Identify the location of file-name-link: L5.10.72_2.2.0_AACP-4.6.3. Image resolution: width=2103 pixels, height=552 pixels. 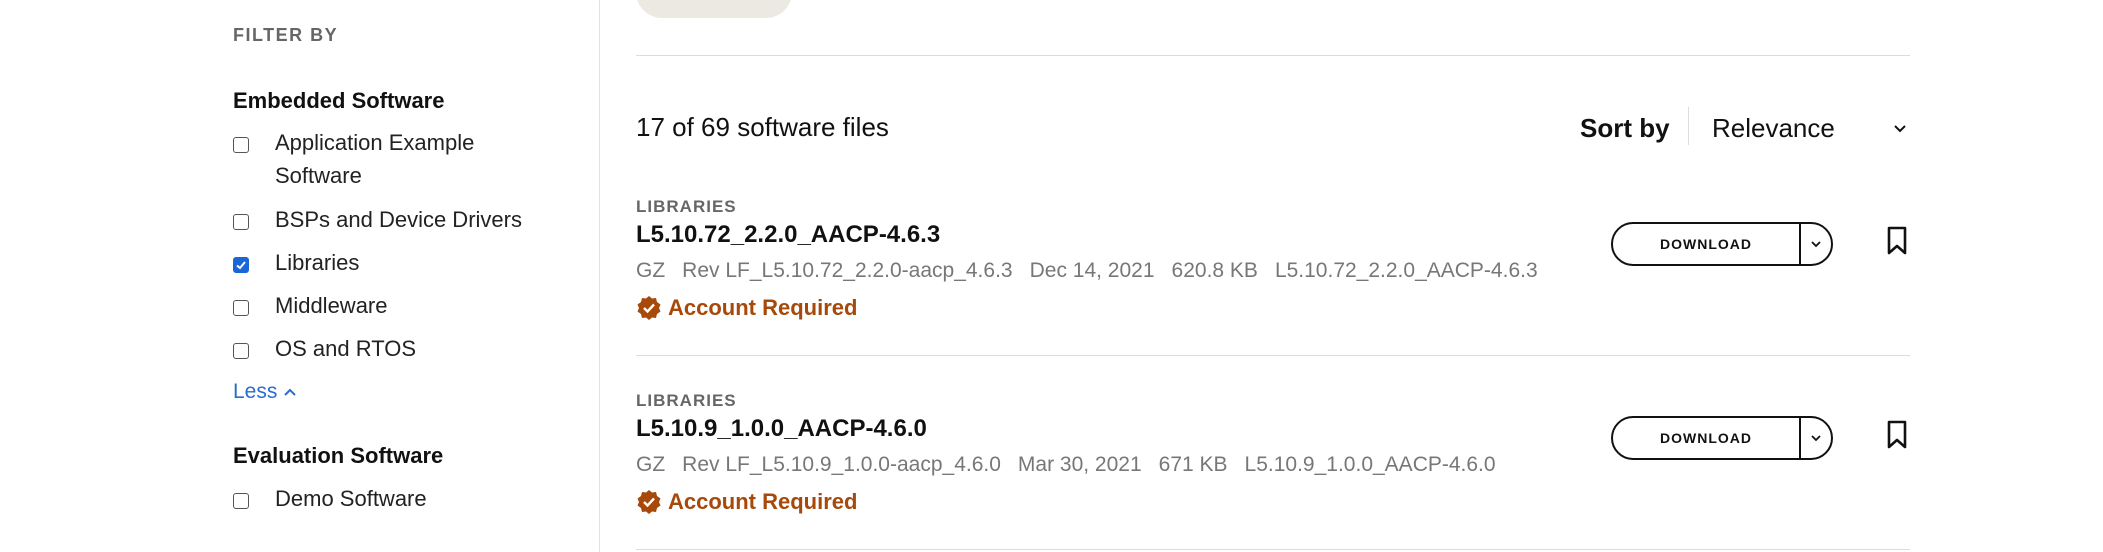
(788, 235).